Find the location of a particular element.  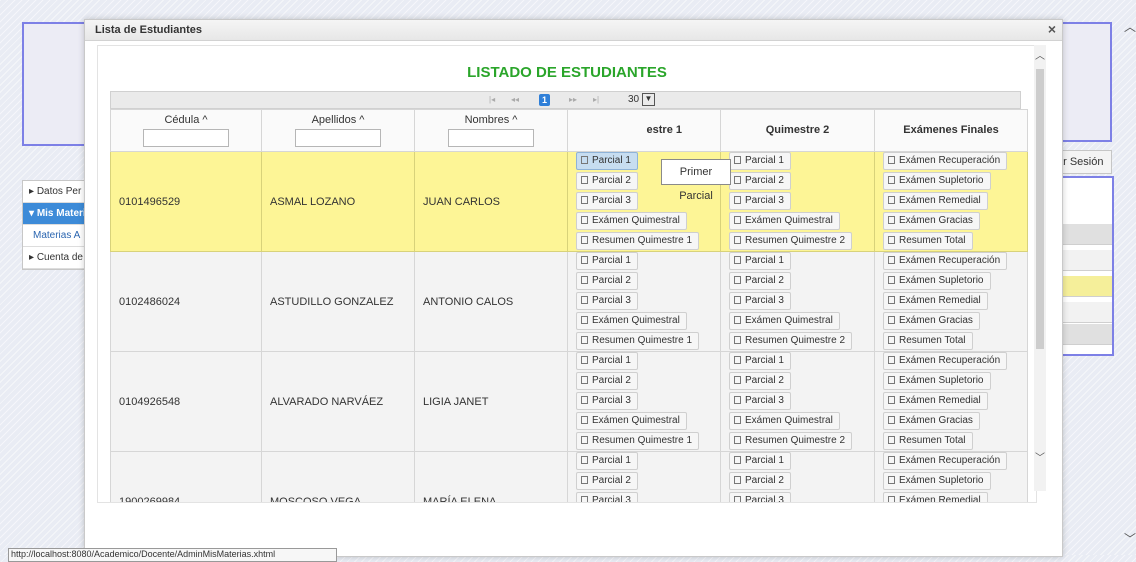

button-label: Exámen Supletorio is located at coordinates (941, 180).